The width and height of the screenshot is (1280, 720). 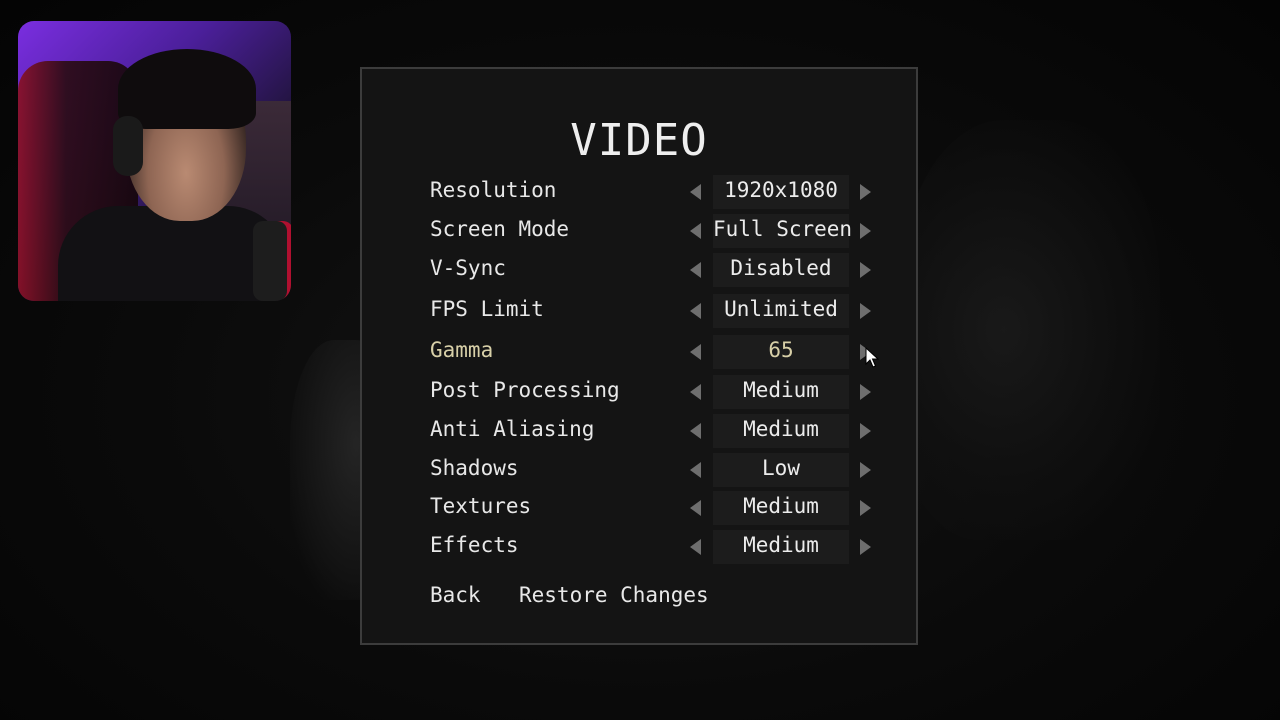 I want to click on setting-label: Resolution, so click(x=493, y=190).